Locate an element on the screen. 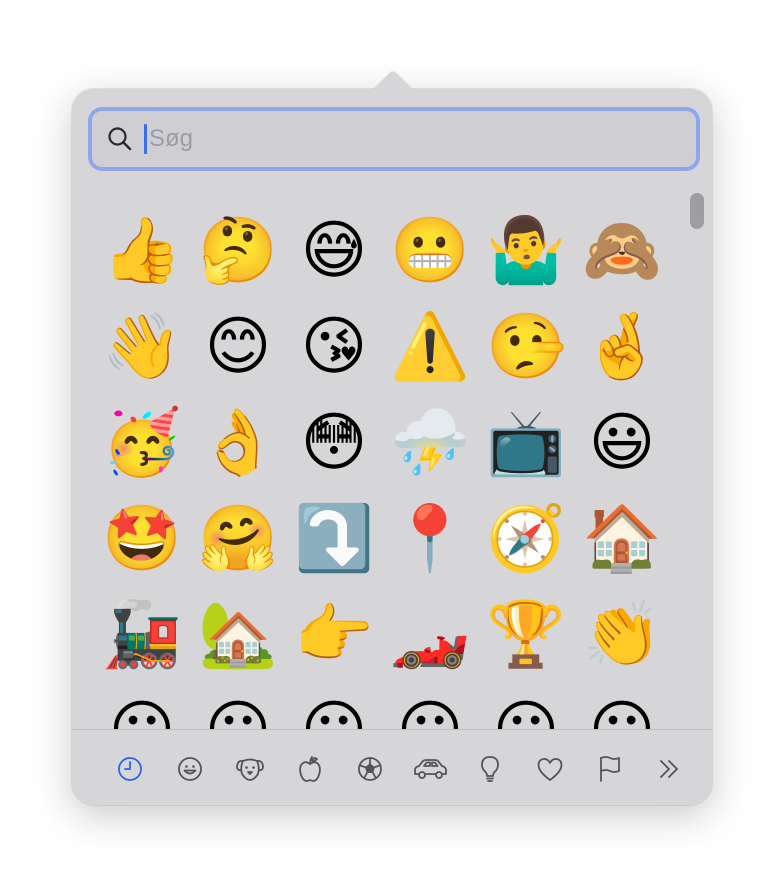 Image resolution: width=784 pixels, height=886 pixels. tab-animals is located at coordinates (250, 769).